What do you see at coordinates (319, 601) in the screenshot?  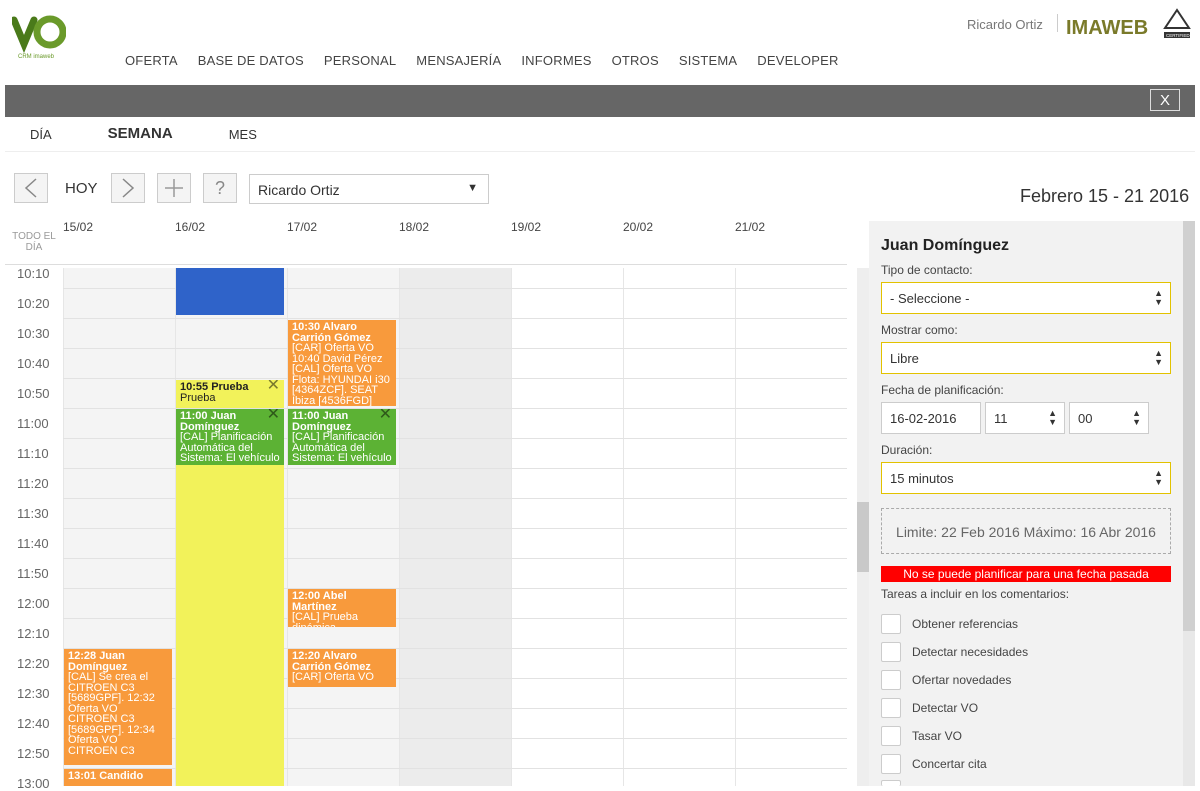 I see `event-title: 12:00 Abel Martínez` at bounding box center [319, 601].